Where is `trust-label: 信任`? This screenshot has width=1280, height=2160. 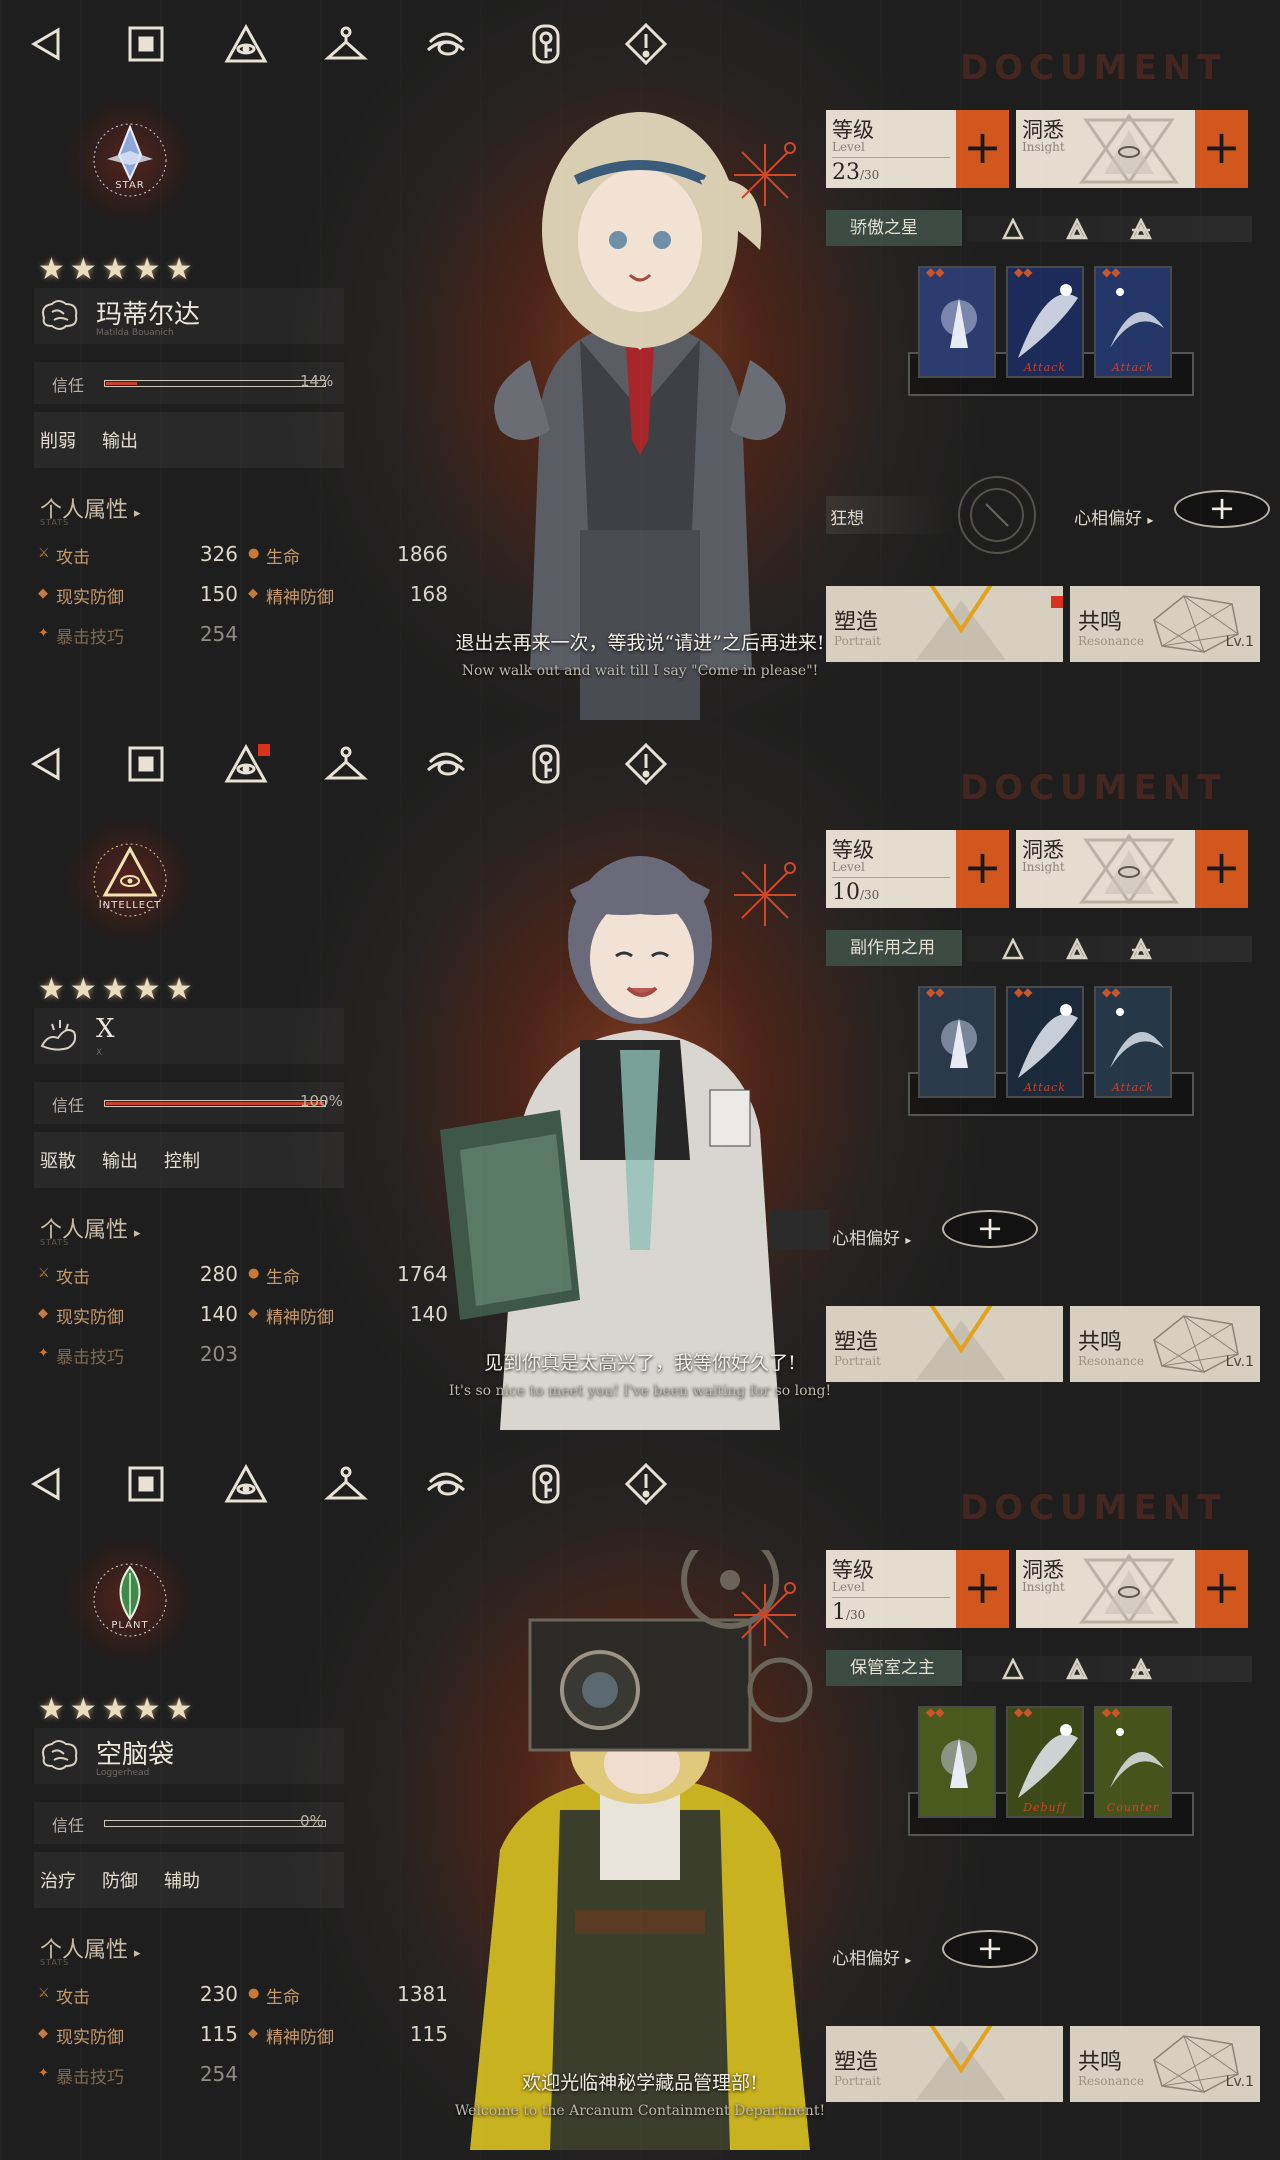 trust-label: 信任 is located at coordinates (68, 1825).